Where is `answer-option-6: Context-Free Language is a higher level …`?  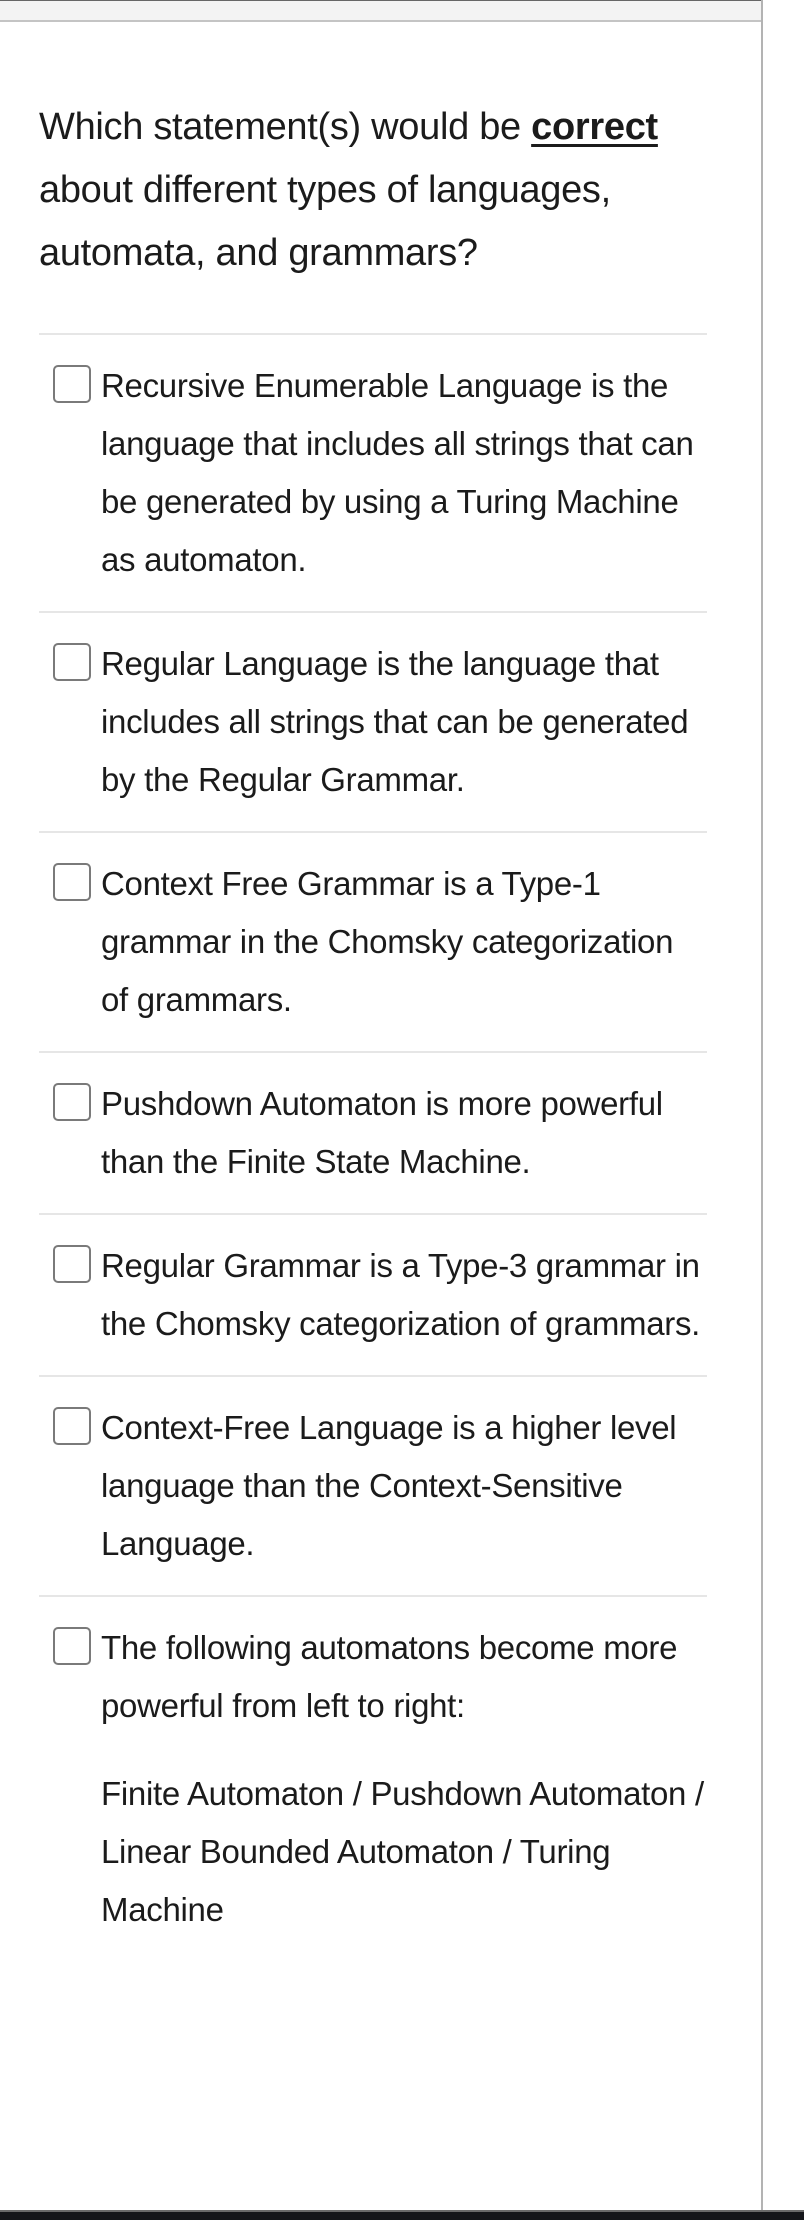 answer-option-6: Context-Free Language is a higher level … is located at coordinates (373, 1487).